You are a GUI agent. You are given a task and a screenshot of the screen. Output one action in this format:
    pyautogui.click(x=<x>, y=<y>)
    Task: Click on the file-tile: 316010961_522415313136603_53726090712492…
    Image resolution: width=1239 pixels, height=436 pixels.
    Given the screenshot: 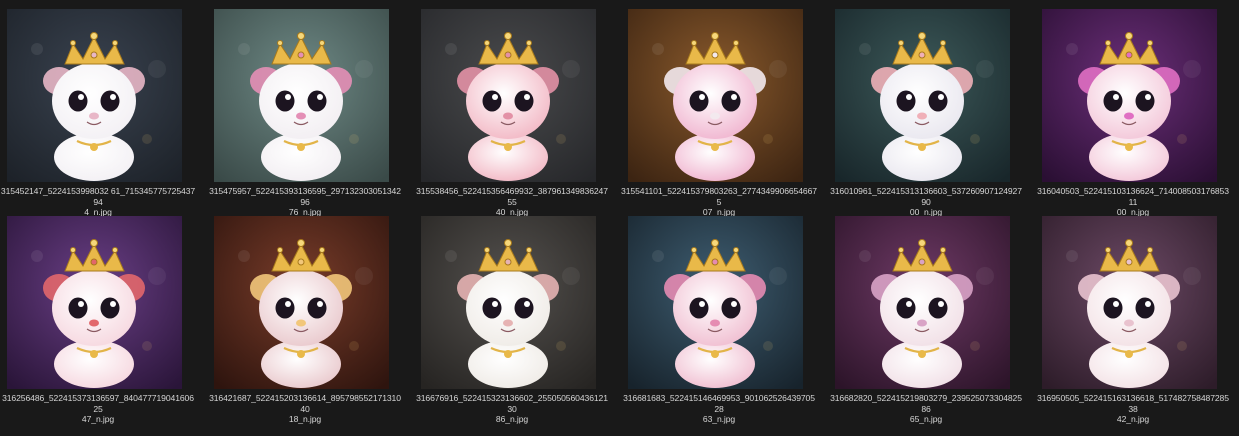 What is the action you would take?
    pyautogui.click(x=928, y=114)
    